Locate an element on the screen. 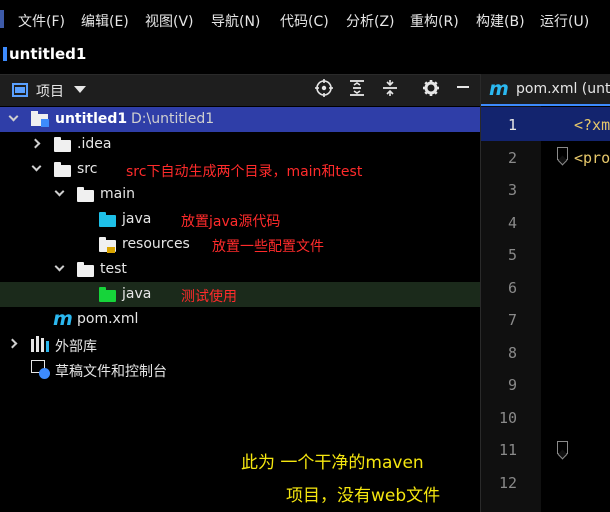  menu-analyze: 分析(Z) is located at coordinates (370, 21).